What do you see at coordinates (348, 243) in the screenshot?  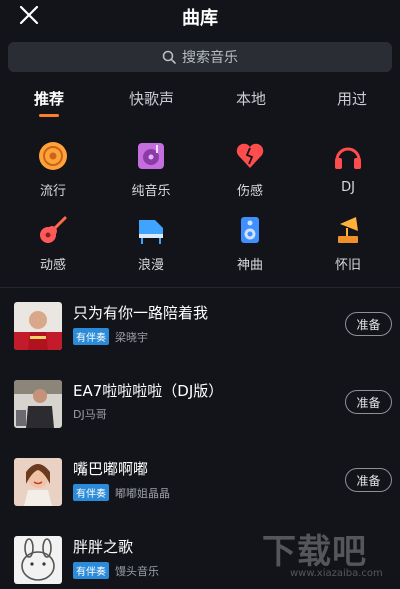 I see `category-nostalgic: 怀旧` at bounding box center [348, 243].